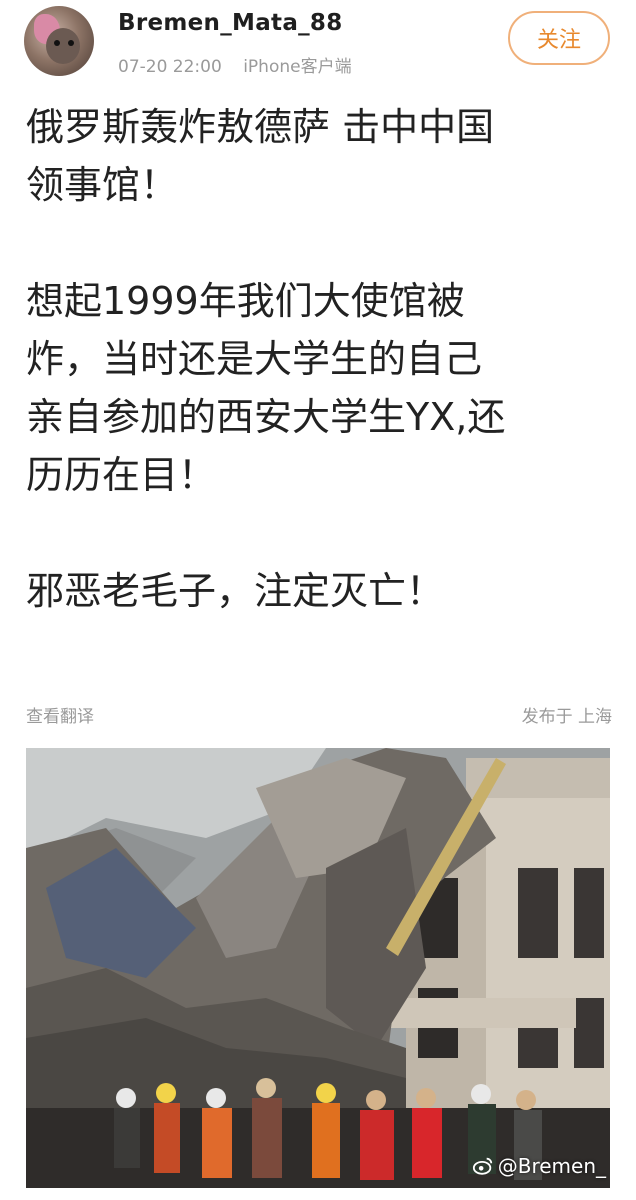  Describe the element at coordinates (245, 301) in the screenshot. I see `post-line: 想起1999年我们大使馆被` at that location.